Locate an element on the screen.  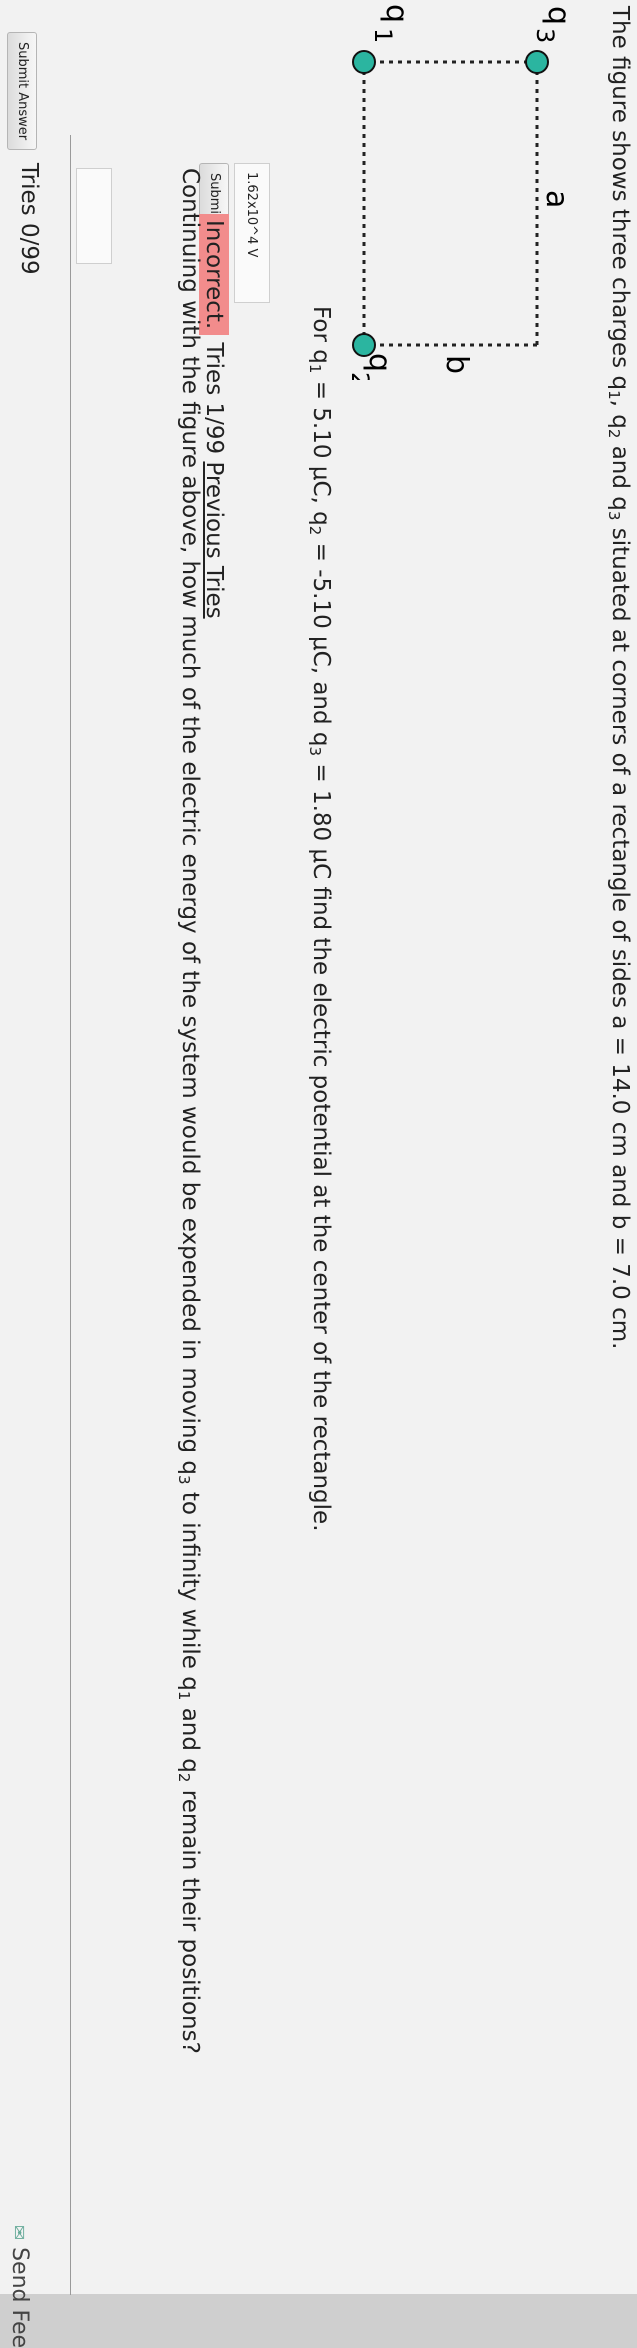
send-feedback-link: ✉ Send Fee is located at coordinates (19, 2286).